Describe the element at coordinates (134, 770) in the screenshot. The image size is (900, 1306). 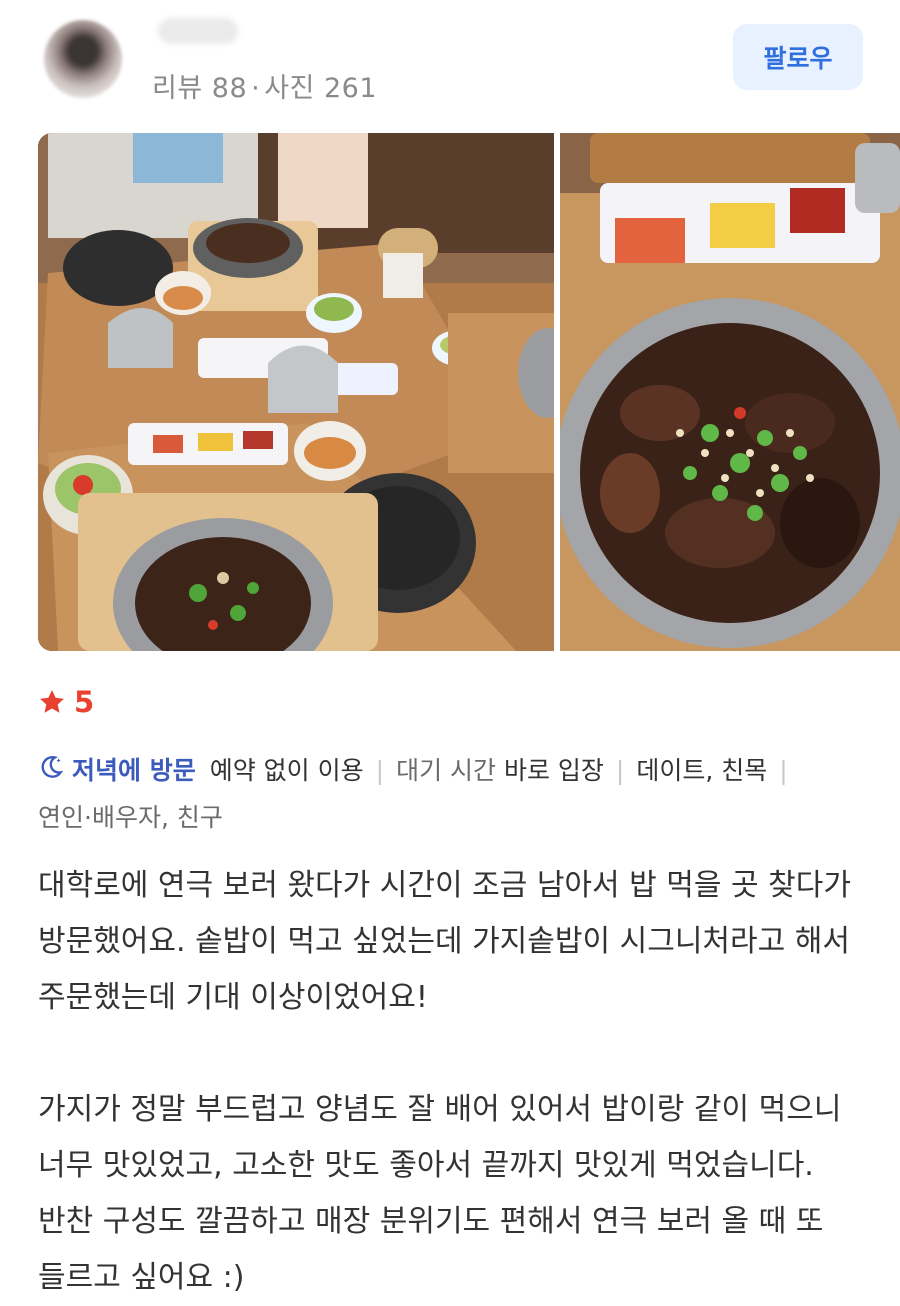
I see `visit-time: 저녁에 방문` at that location.